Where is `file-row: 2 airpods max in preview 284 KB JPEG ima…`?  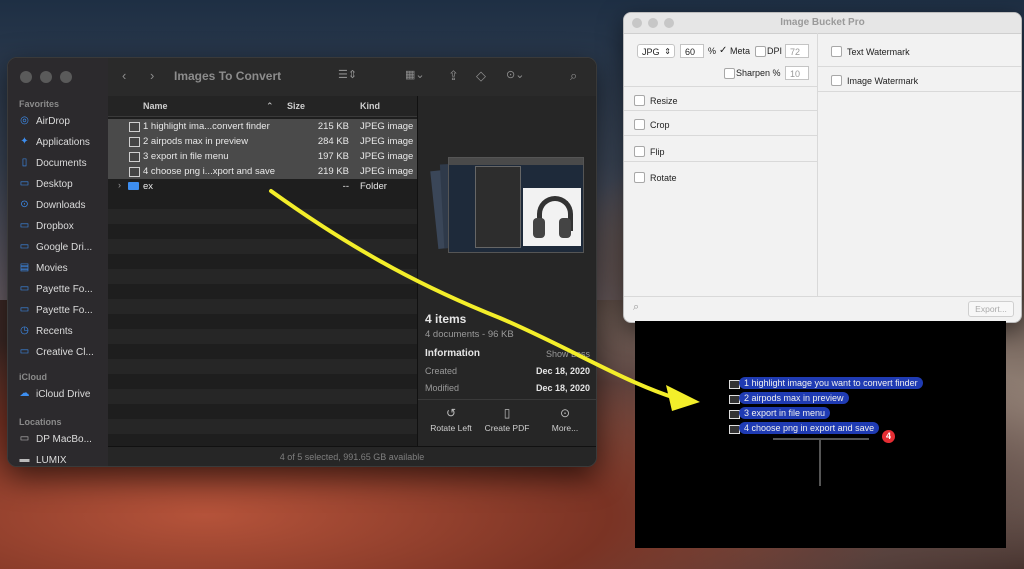
file-row: 2 airpods max in preview 284 KB JPEG ima… is located at coordinates (262, 141).